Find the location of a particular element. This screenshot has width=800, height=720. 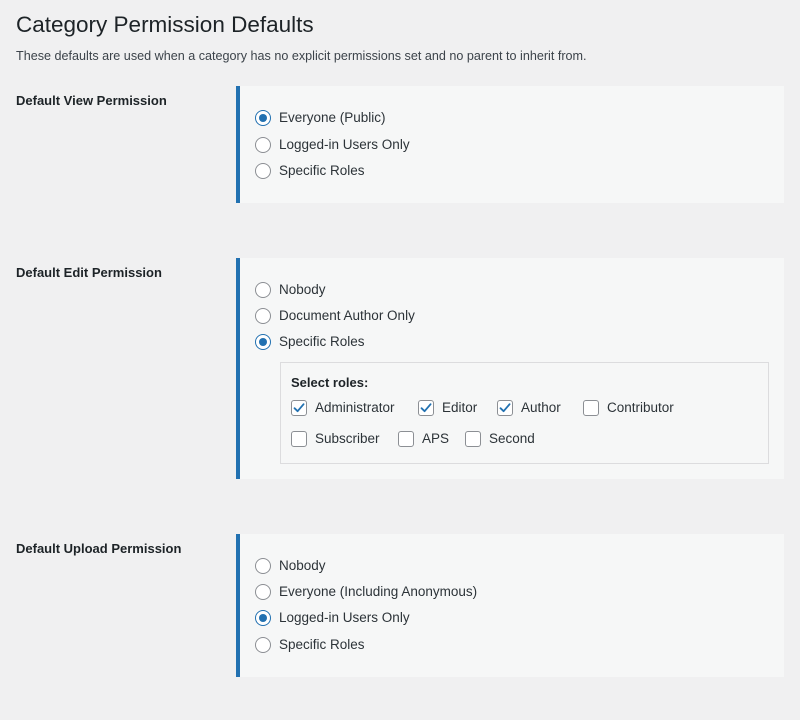

upload-option-everyone: Everyone (Including Anonymous) is located at coordinates (366, 592).